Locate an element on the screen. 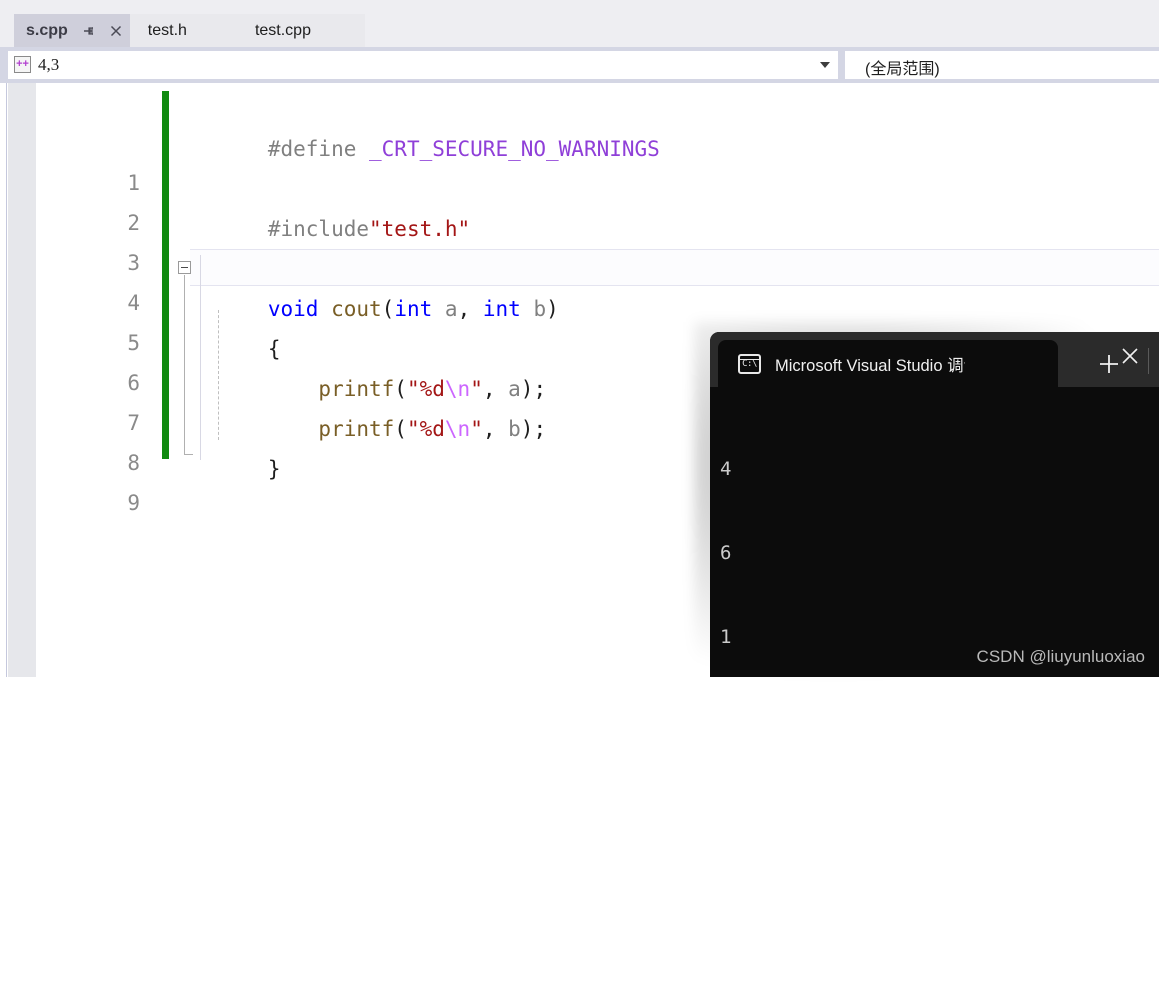 The image size is (1159, 1003). line-number: 3 is located at coordinates (133, 263).